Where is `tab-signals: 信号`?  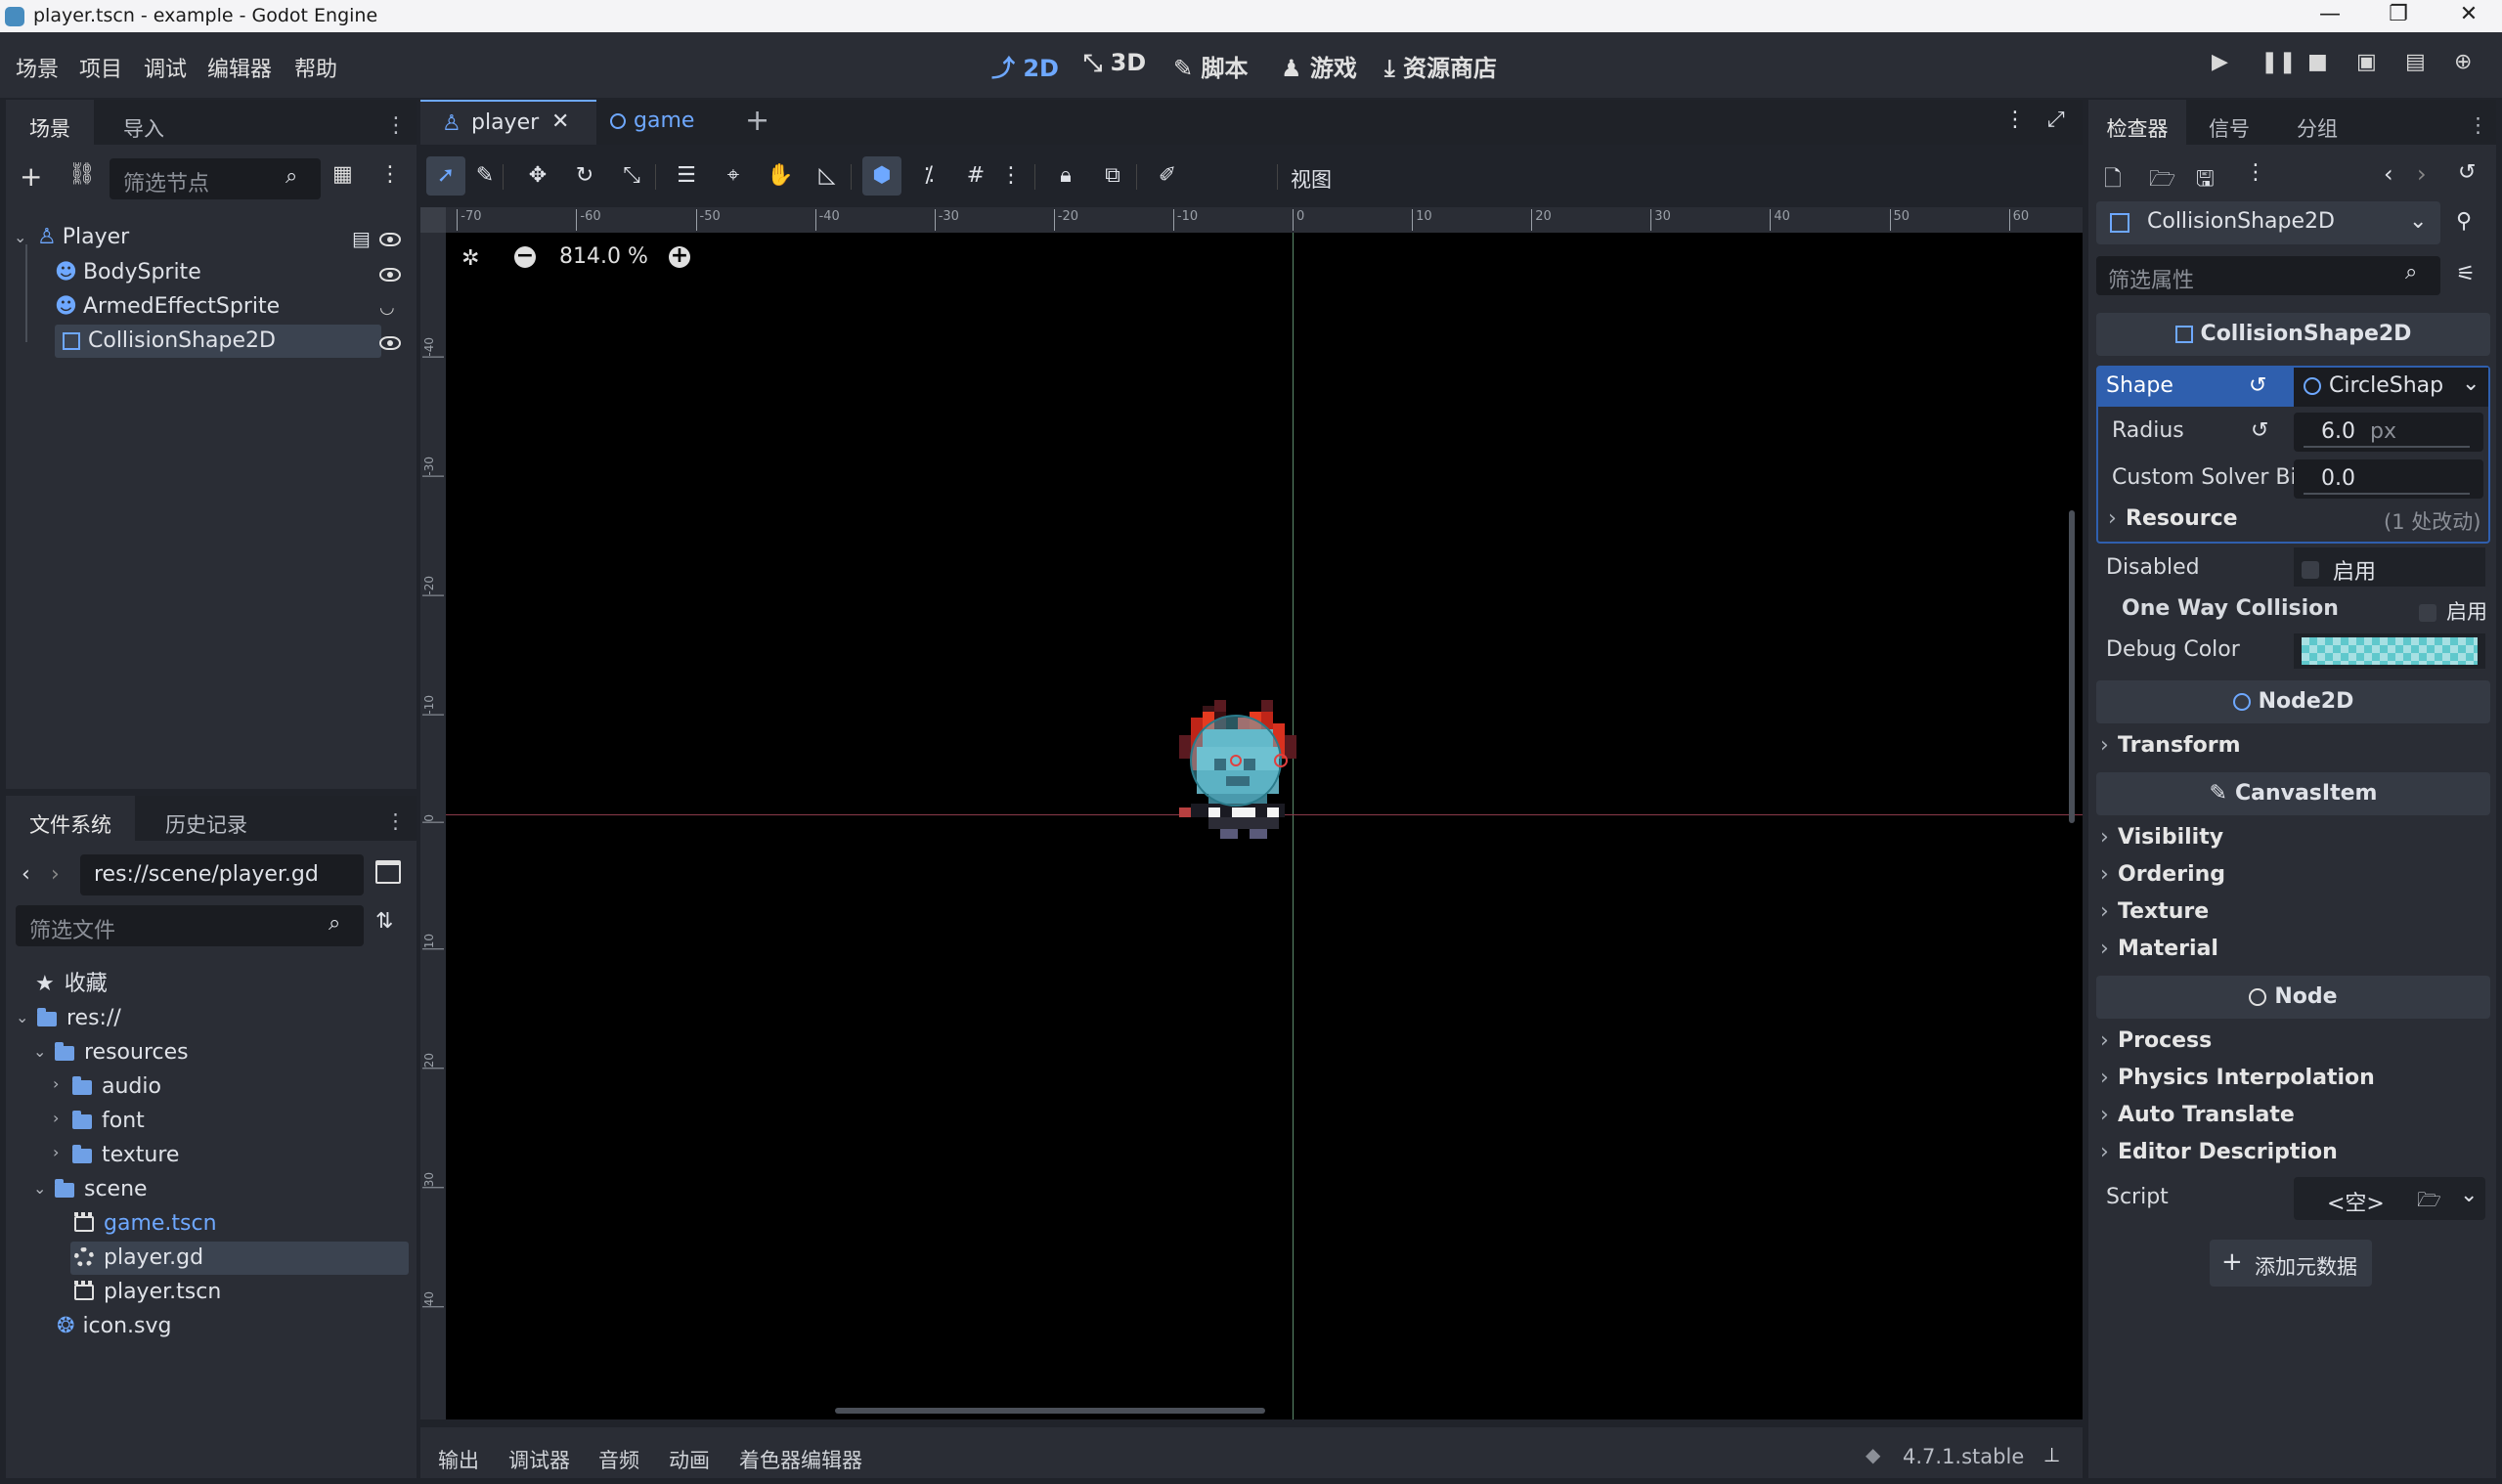 tab-signals: 信号 is located at coordinates (2229, 122).